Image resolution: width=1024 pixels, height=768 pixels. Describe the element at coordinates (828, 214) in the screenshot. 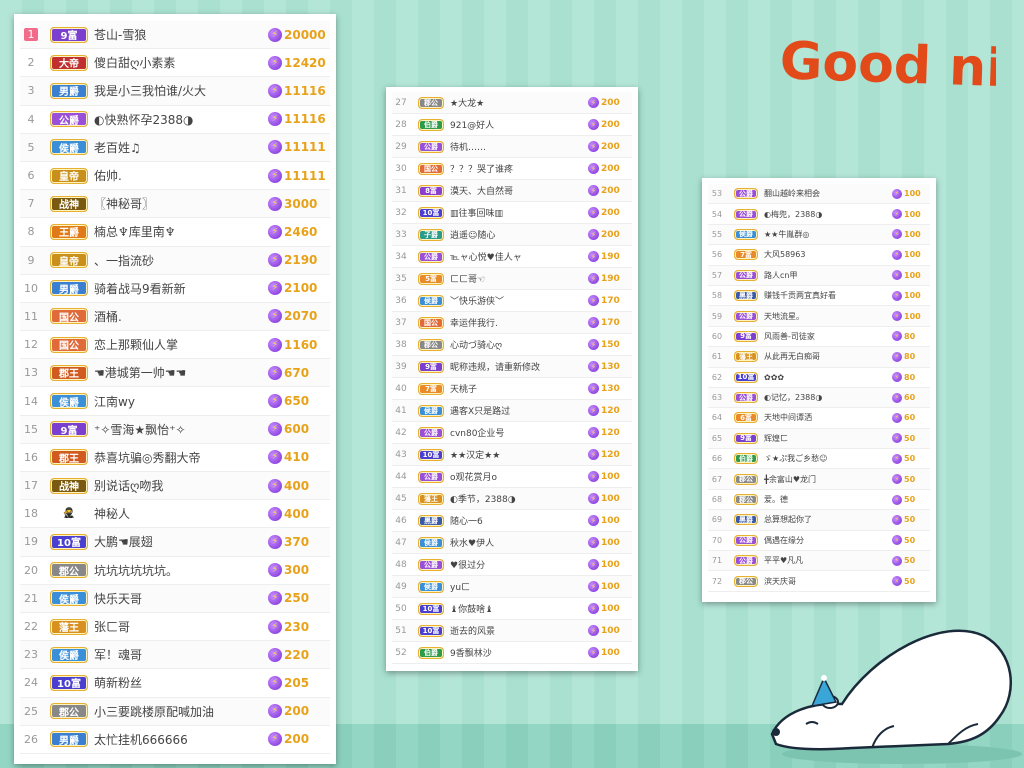

I see `user-name: ◐梅兜，2388◑` at that location.